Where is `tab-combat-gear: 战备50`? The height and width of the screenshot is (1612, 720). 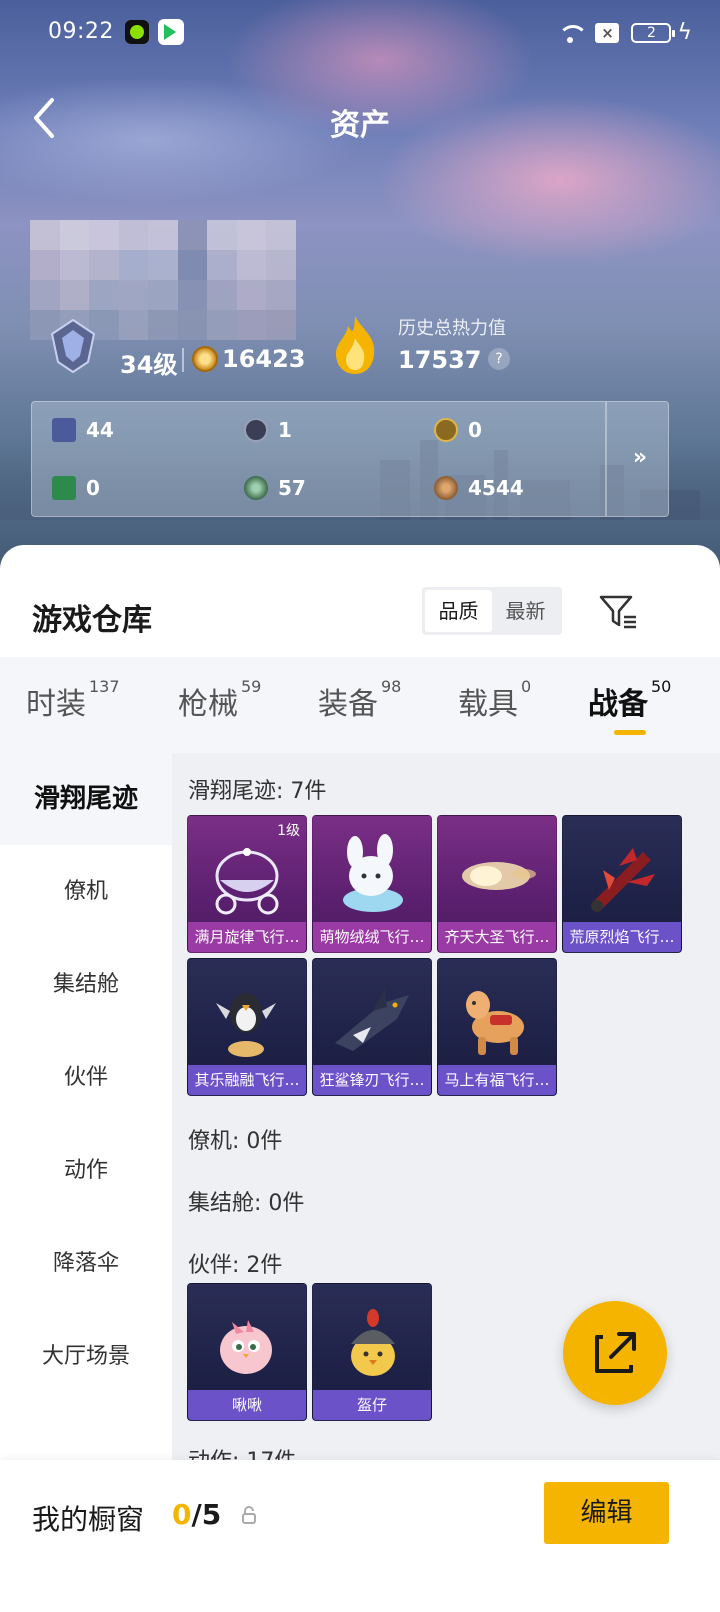
tab-combat-gear: 战备50 is located at coordinates (630, 700).